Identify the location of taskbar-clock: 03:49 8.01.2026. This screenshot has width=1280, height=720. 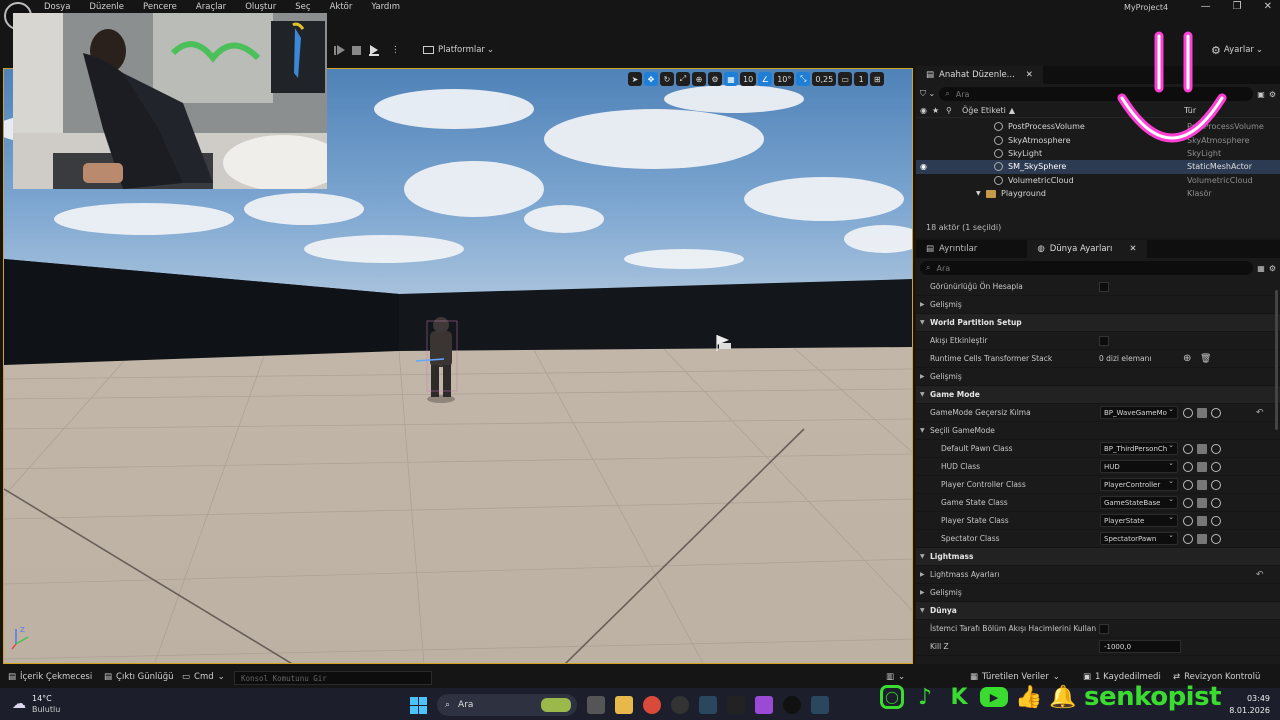
(1249, 705).